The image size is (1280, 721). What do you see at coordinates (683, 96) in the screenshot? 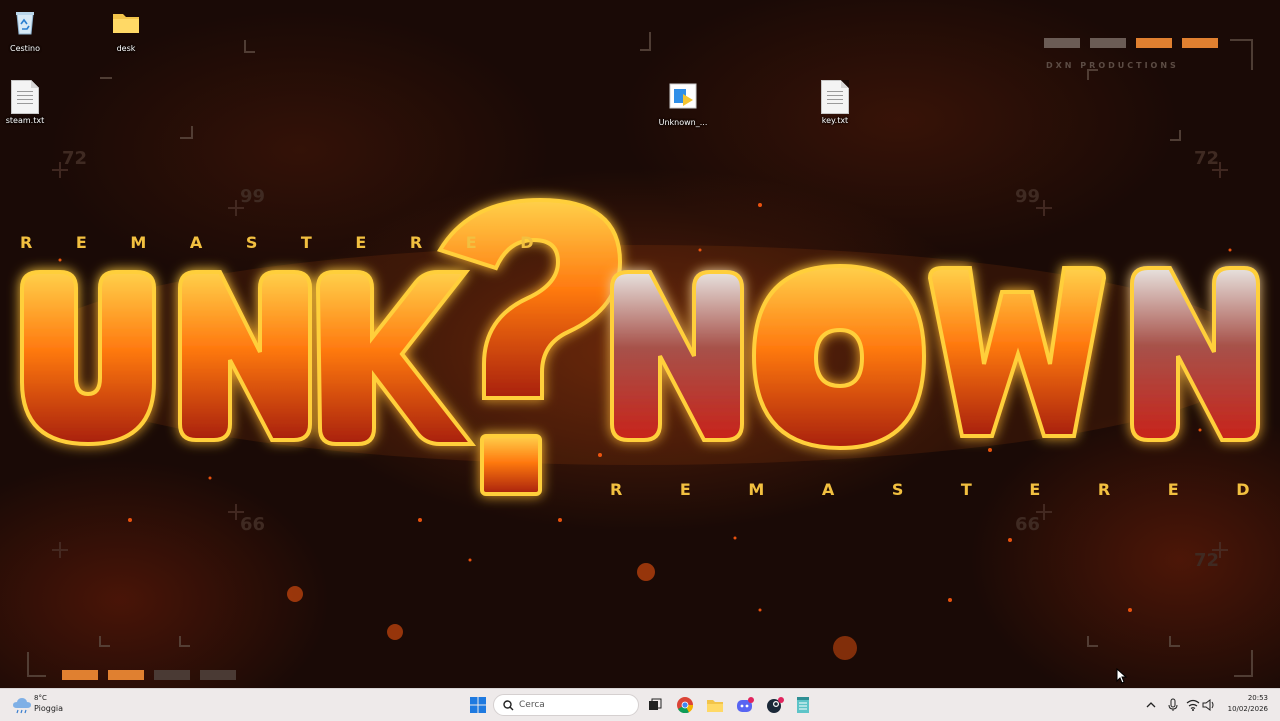
I see `installer-icon` at bounding box center [683, 96].